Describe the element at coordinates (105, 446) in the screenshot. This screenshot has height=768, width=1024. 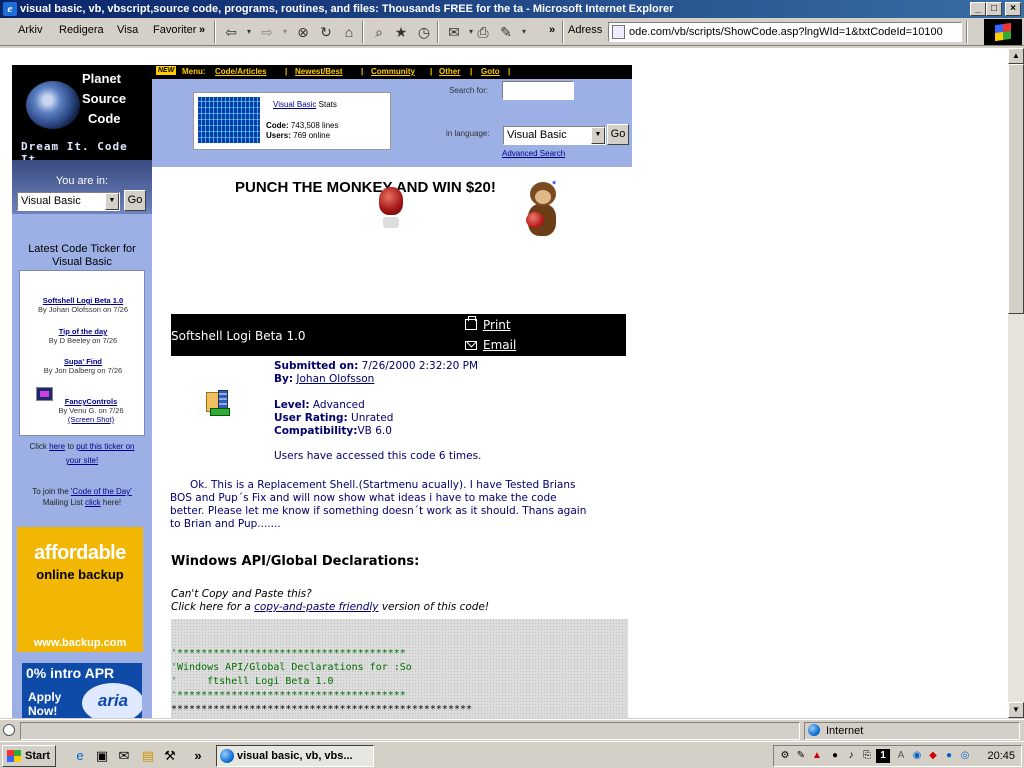
I see `ticker-put-link: put this ticker on` at that location.